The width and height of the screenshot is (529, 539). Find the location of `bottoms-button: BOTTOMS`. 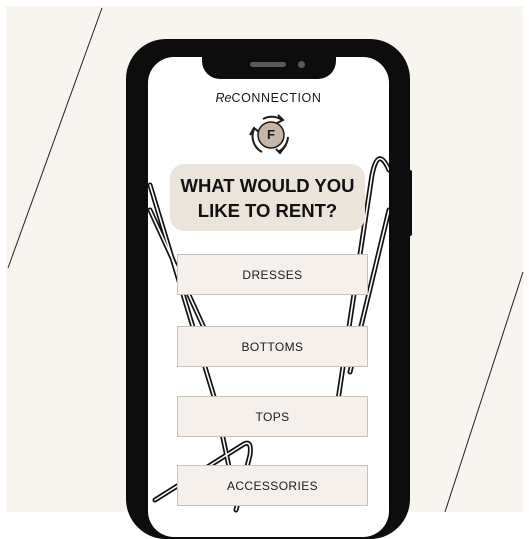

bottoms-button: BOTTOMS is located at coordinates (272, 346).